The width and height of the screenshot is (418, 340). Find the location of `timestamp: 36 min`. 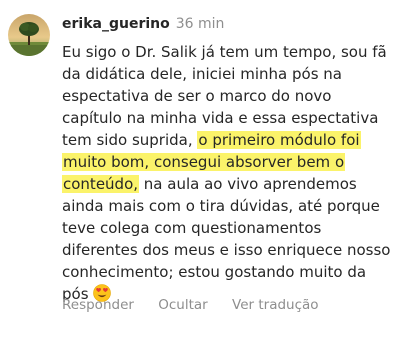

timestamp: 36 min is located at coordinates (200, 24).